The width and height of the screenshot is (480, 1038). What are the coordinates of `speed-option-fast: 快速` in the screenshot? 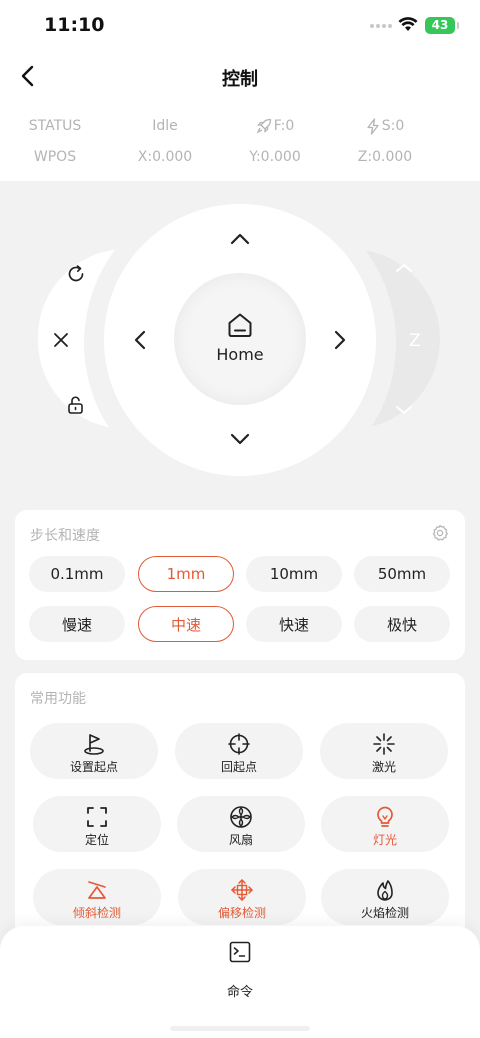 It's located at (294, 624).